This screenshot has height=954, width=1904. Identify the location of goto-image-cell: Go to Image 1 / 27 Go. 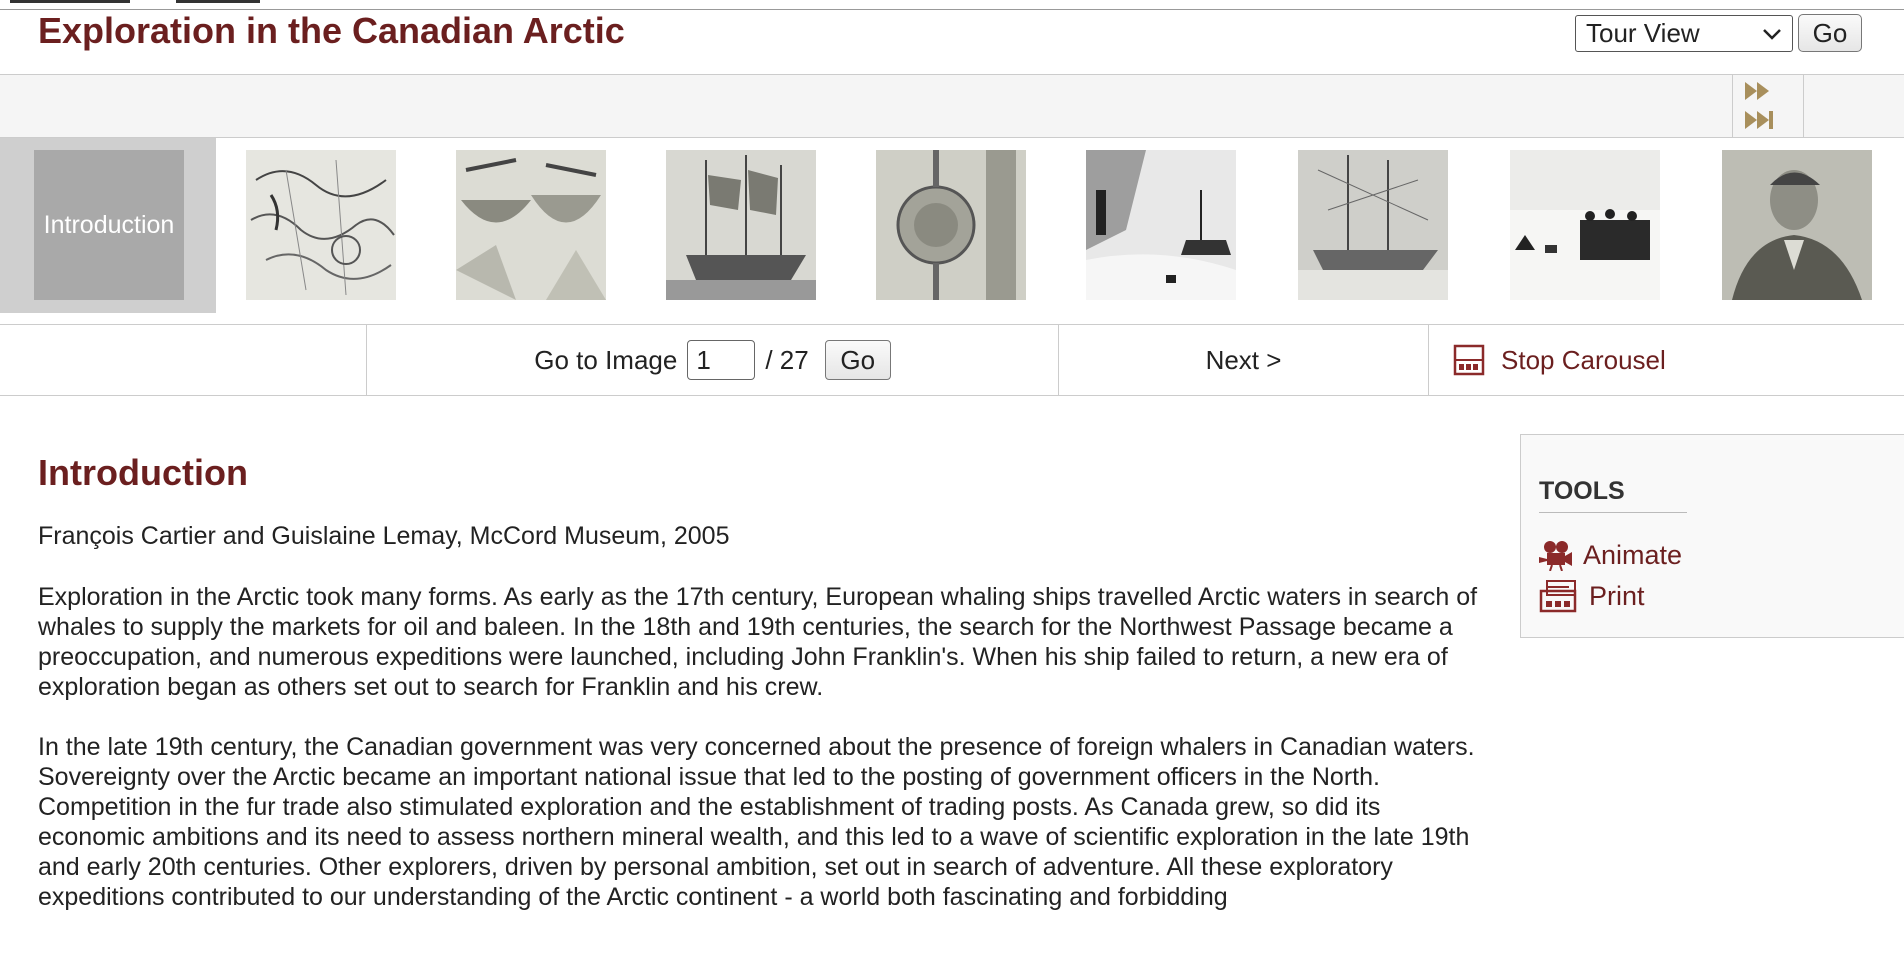
(712, 360).